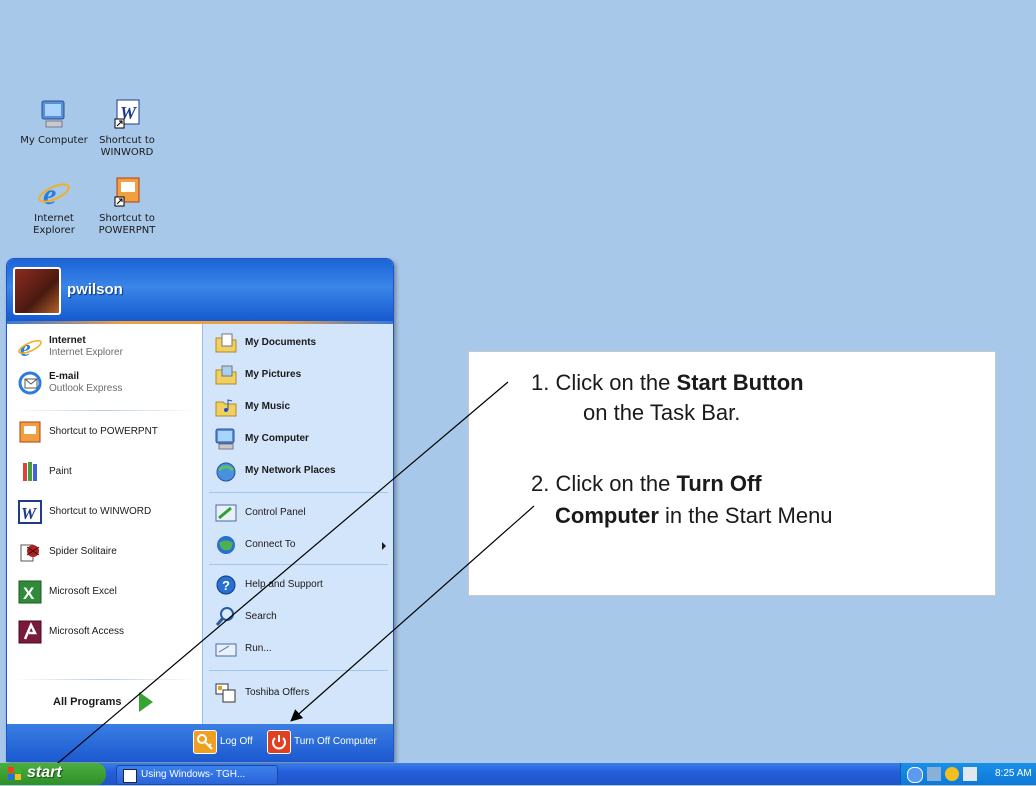 The width and height of the screenshot is (1036, 786). What do you see at coordinates (412, 613) in the screenshot?
I see `arrow-to-turn-off` at bounding box center [412, 613].